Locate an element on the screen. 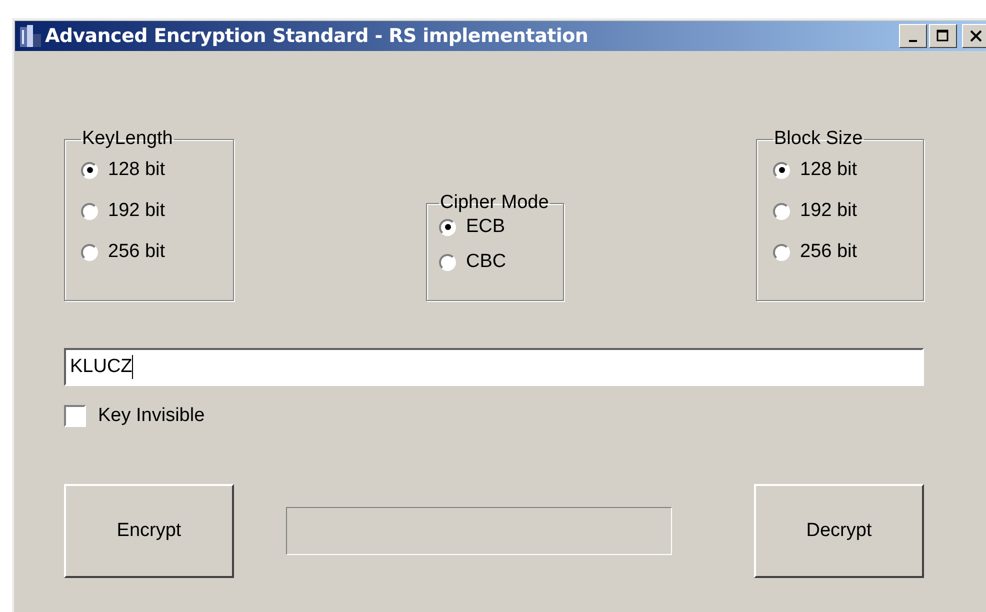 Image resolution: width=986 pixels, height=612 pixels. close-button is located at coordinates (974, 36).